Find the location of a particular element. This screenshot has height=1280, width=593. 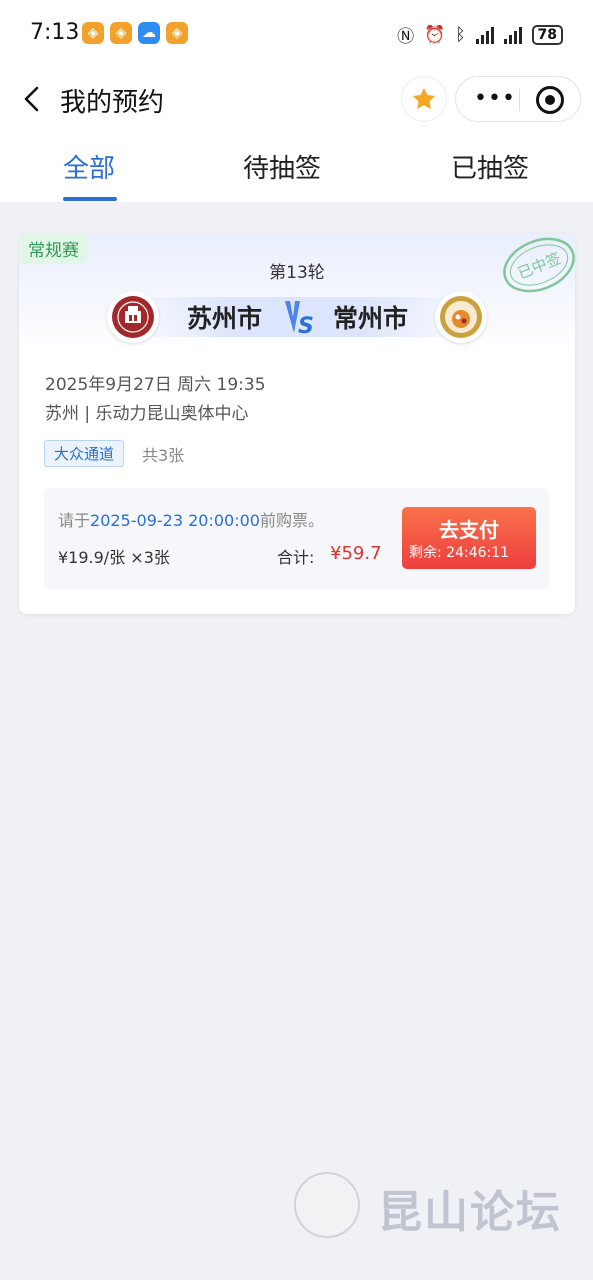

watermark-logo-icon is located at coordinates (327, 1205).